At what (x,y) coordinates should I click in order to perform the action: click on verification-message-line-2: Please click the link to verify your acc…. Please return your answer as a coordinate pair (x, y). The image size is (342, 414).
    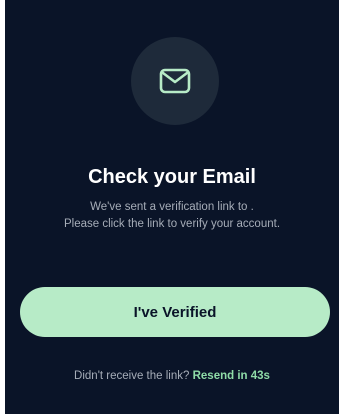
    Looking at the image, I should click on (172, 224).